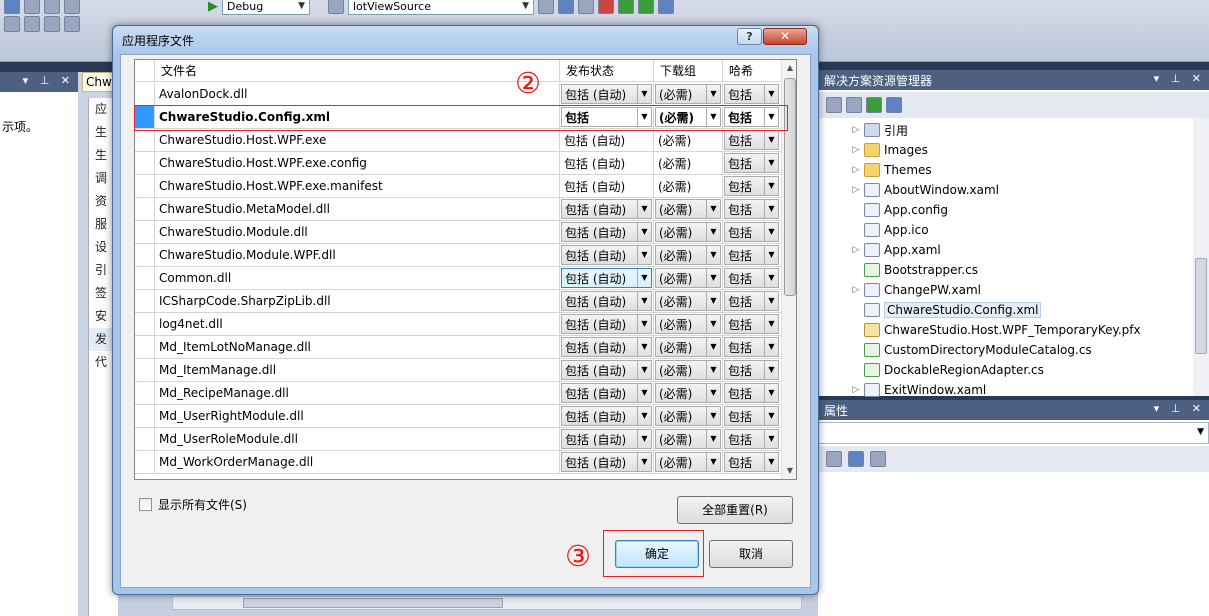 This screenshot has height=616, width=1209. Describe the element at coordinates (1005, 210) in the screenshot. I see `solution-tree-item: App.config` at that location.